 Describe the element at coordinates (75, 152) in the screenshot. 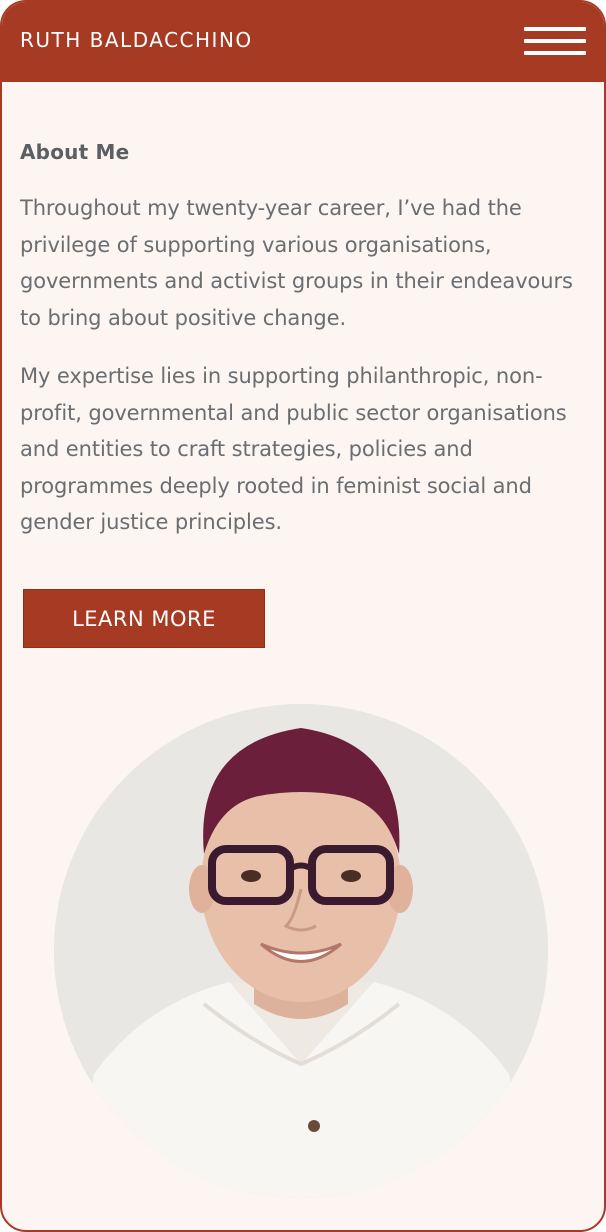

I see `about-heading: About Me` at that location.